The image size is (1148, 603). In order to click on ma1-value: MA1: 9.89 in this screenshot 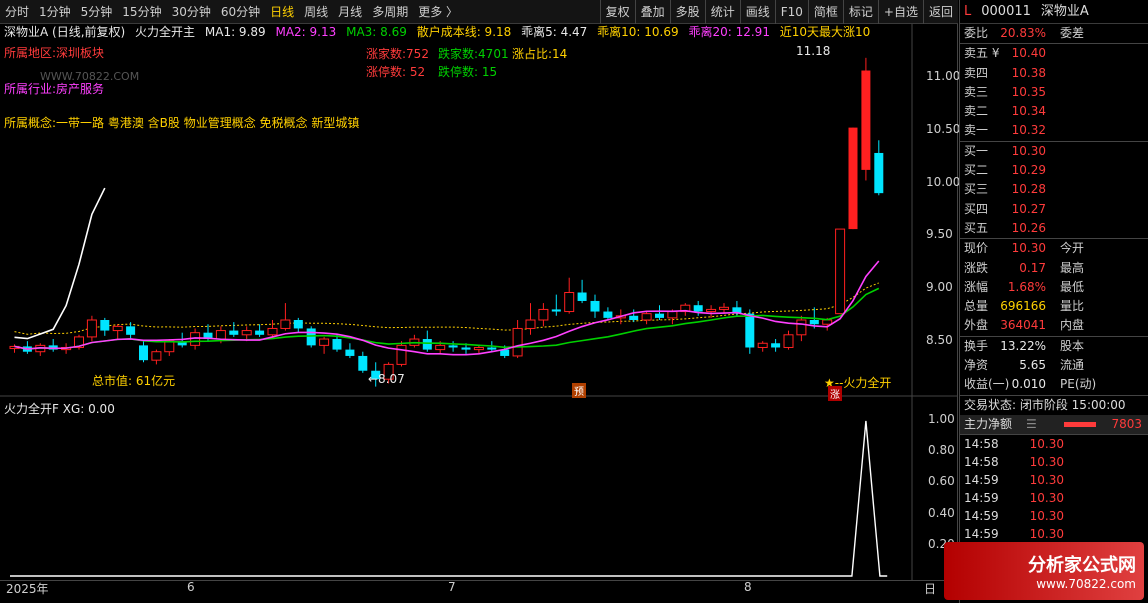, I will do `click(235, 32)`.